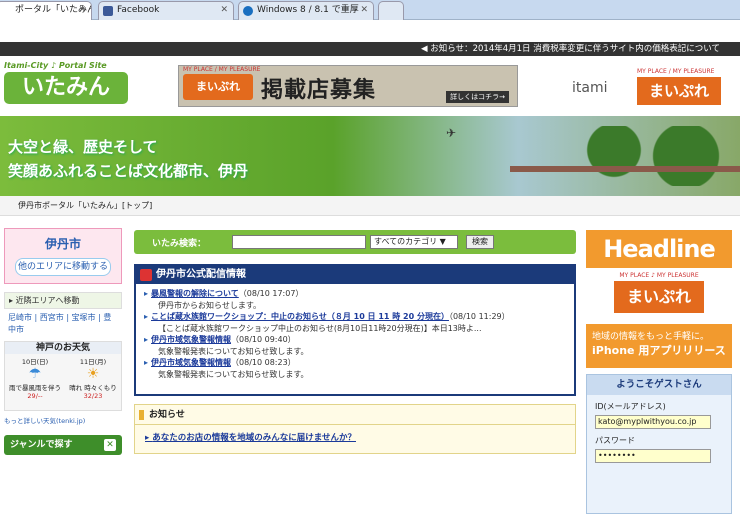  Describe the element at coordinates (224, 299) in the screenshot. I see `list-item: ▸ 暴風警報の解除について（08/10 17:07） 伊丹市からお知らせします。` at that location.